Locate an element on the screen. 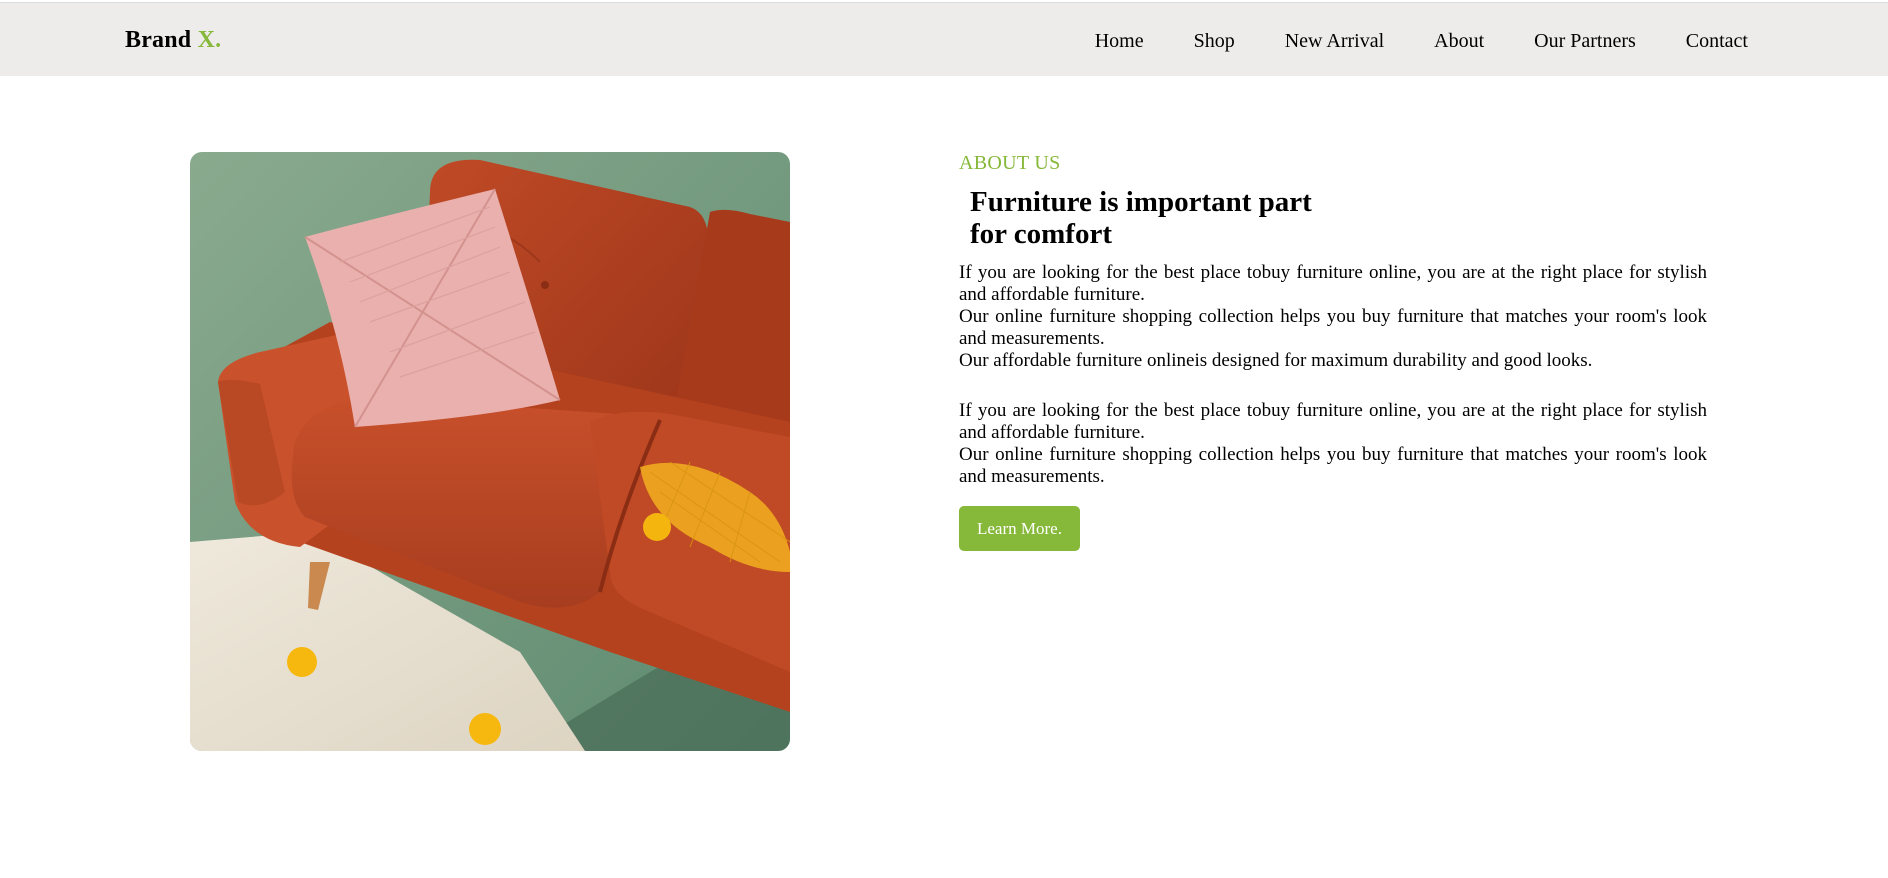  brand-name: Brand is located at coordinates (158, 40).